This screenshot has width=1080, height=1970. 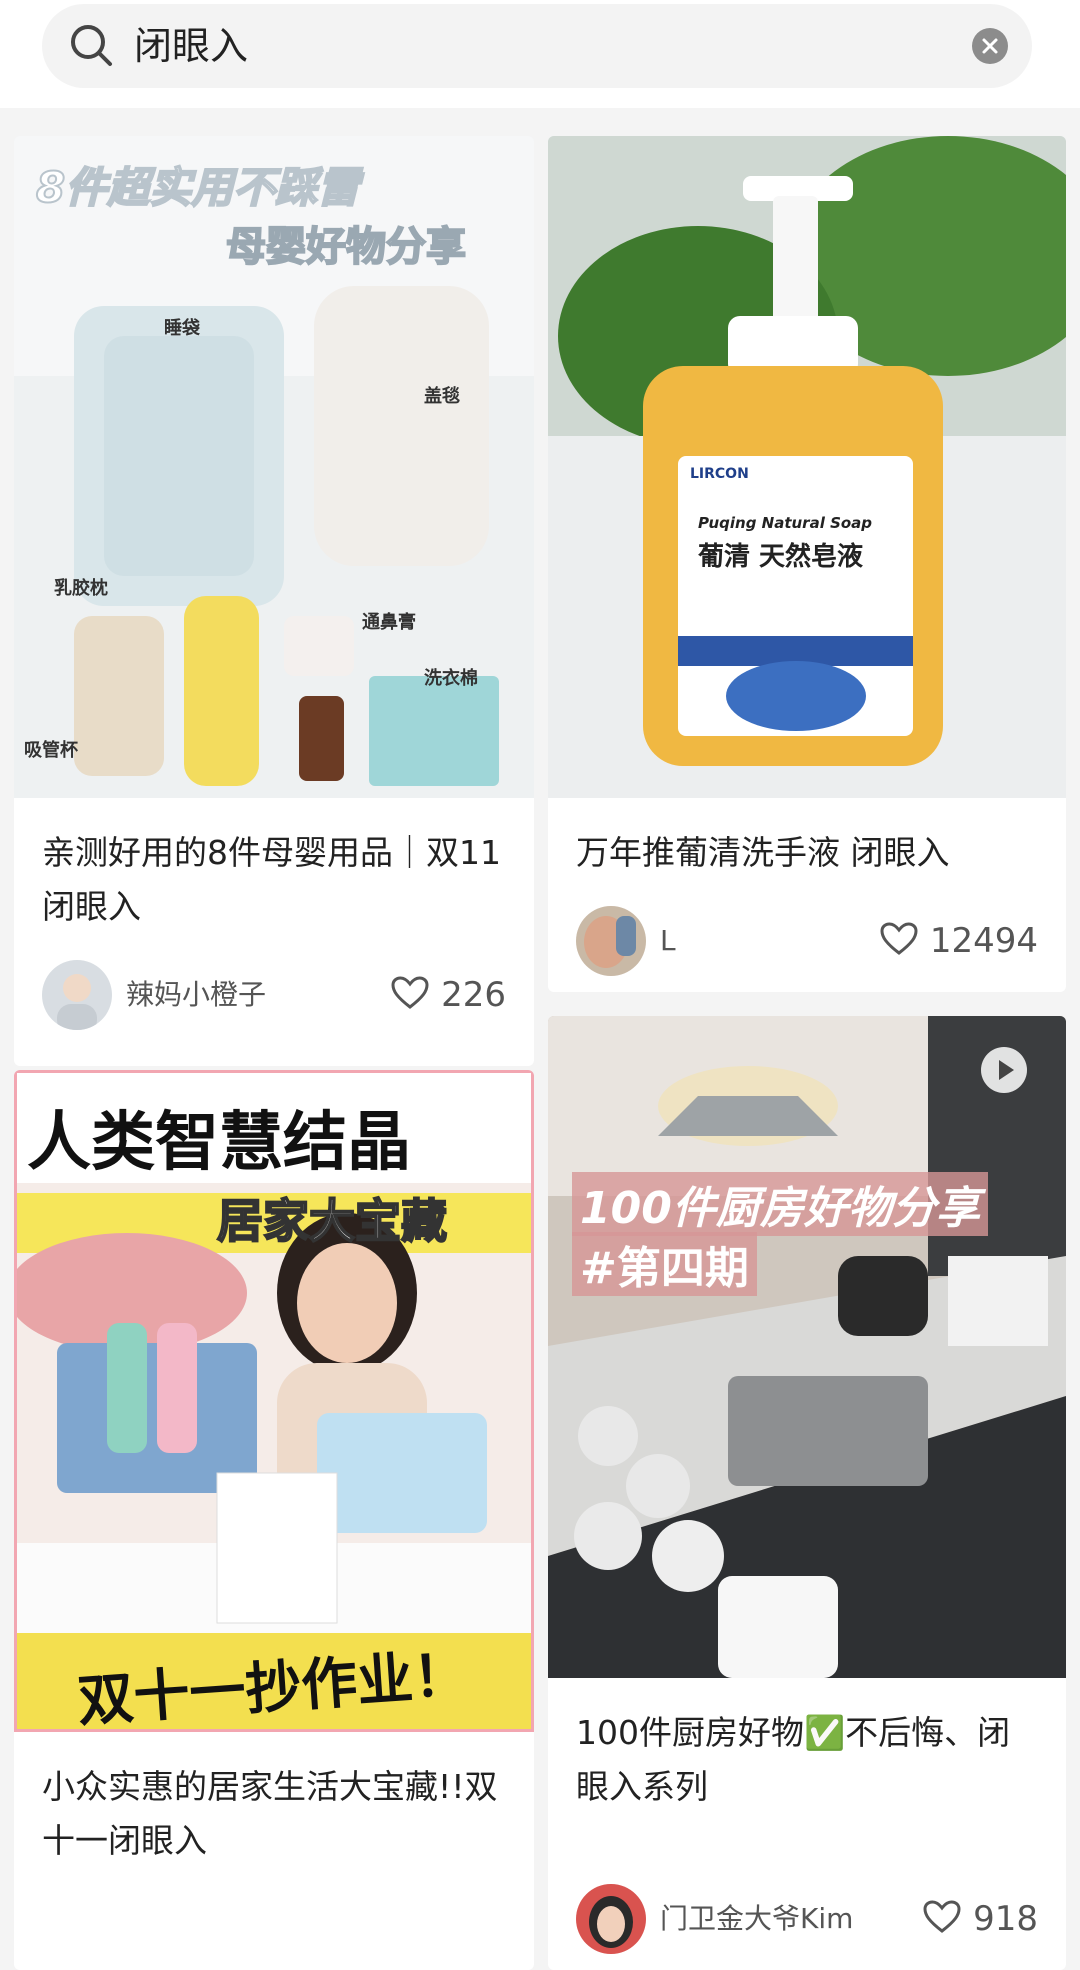 What do you see at coordinates (191, 46) in the screenshot?
I see `search-input: 闭眼入` at bounding box center [191, 46].